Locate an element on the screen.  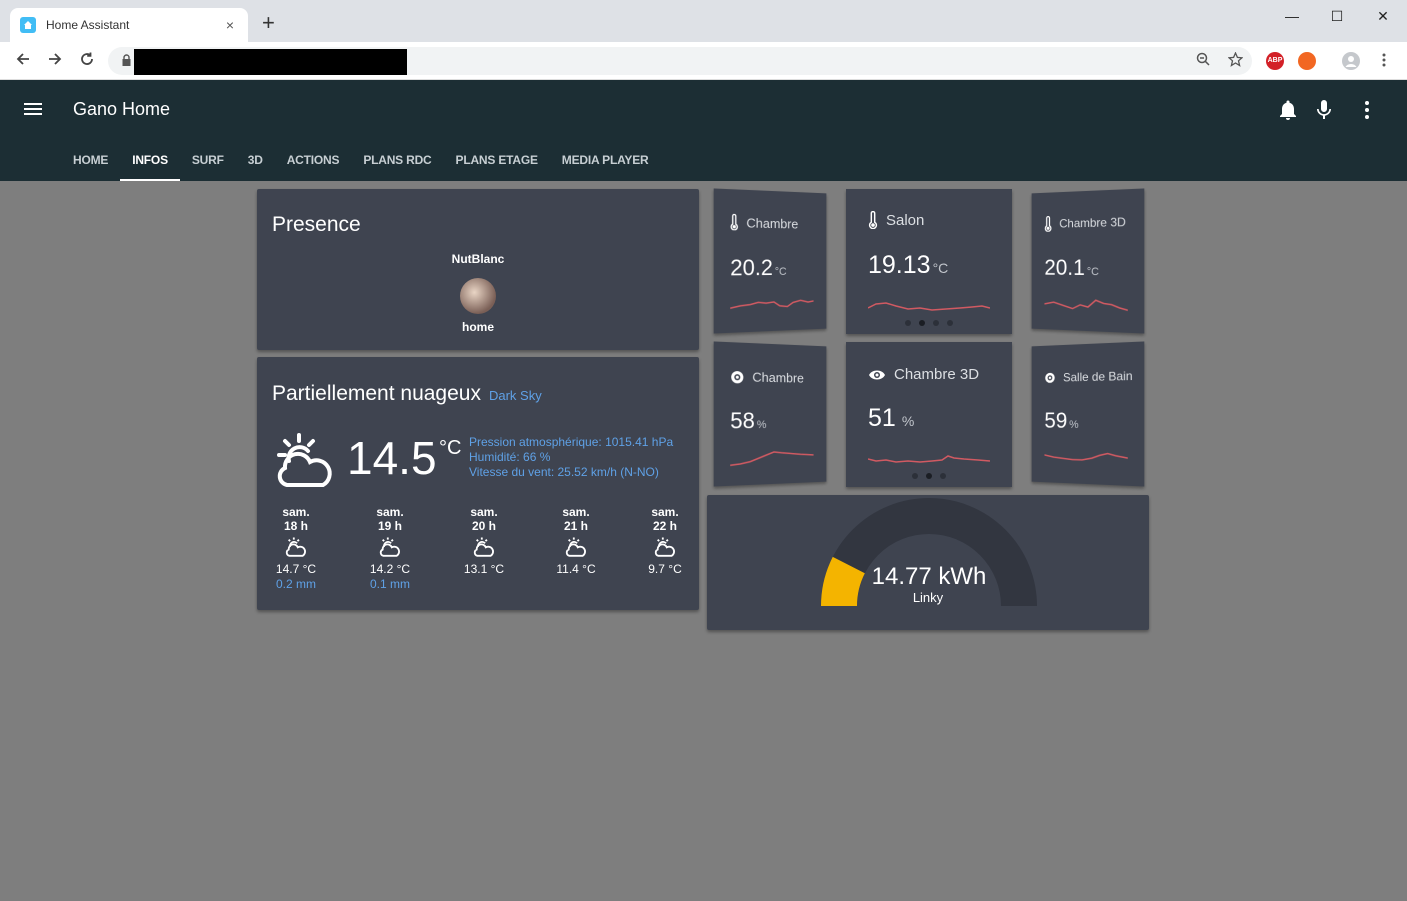
weather-temperature: 14.5 is located at coordinates (392, 458).